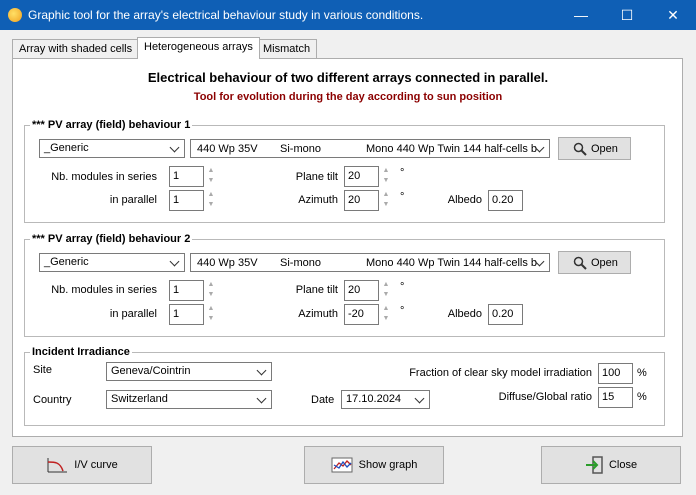 The height and width of the screenshot is (495, 696). I want to click on site-select: Geneva/Cointrin, so click(189, 371).